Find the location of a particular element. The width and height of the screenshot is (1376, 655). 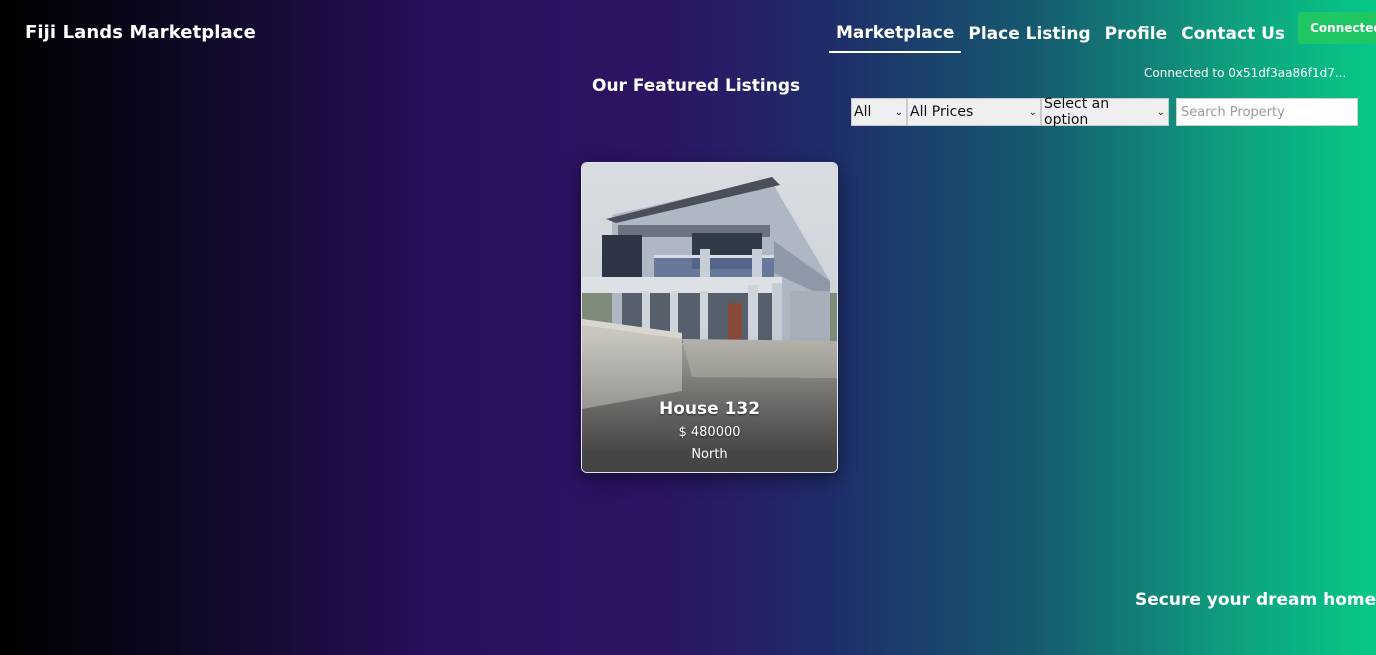

nav-place-listing: Place Listing is located at coordinates (1029, 34).